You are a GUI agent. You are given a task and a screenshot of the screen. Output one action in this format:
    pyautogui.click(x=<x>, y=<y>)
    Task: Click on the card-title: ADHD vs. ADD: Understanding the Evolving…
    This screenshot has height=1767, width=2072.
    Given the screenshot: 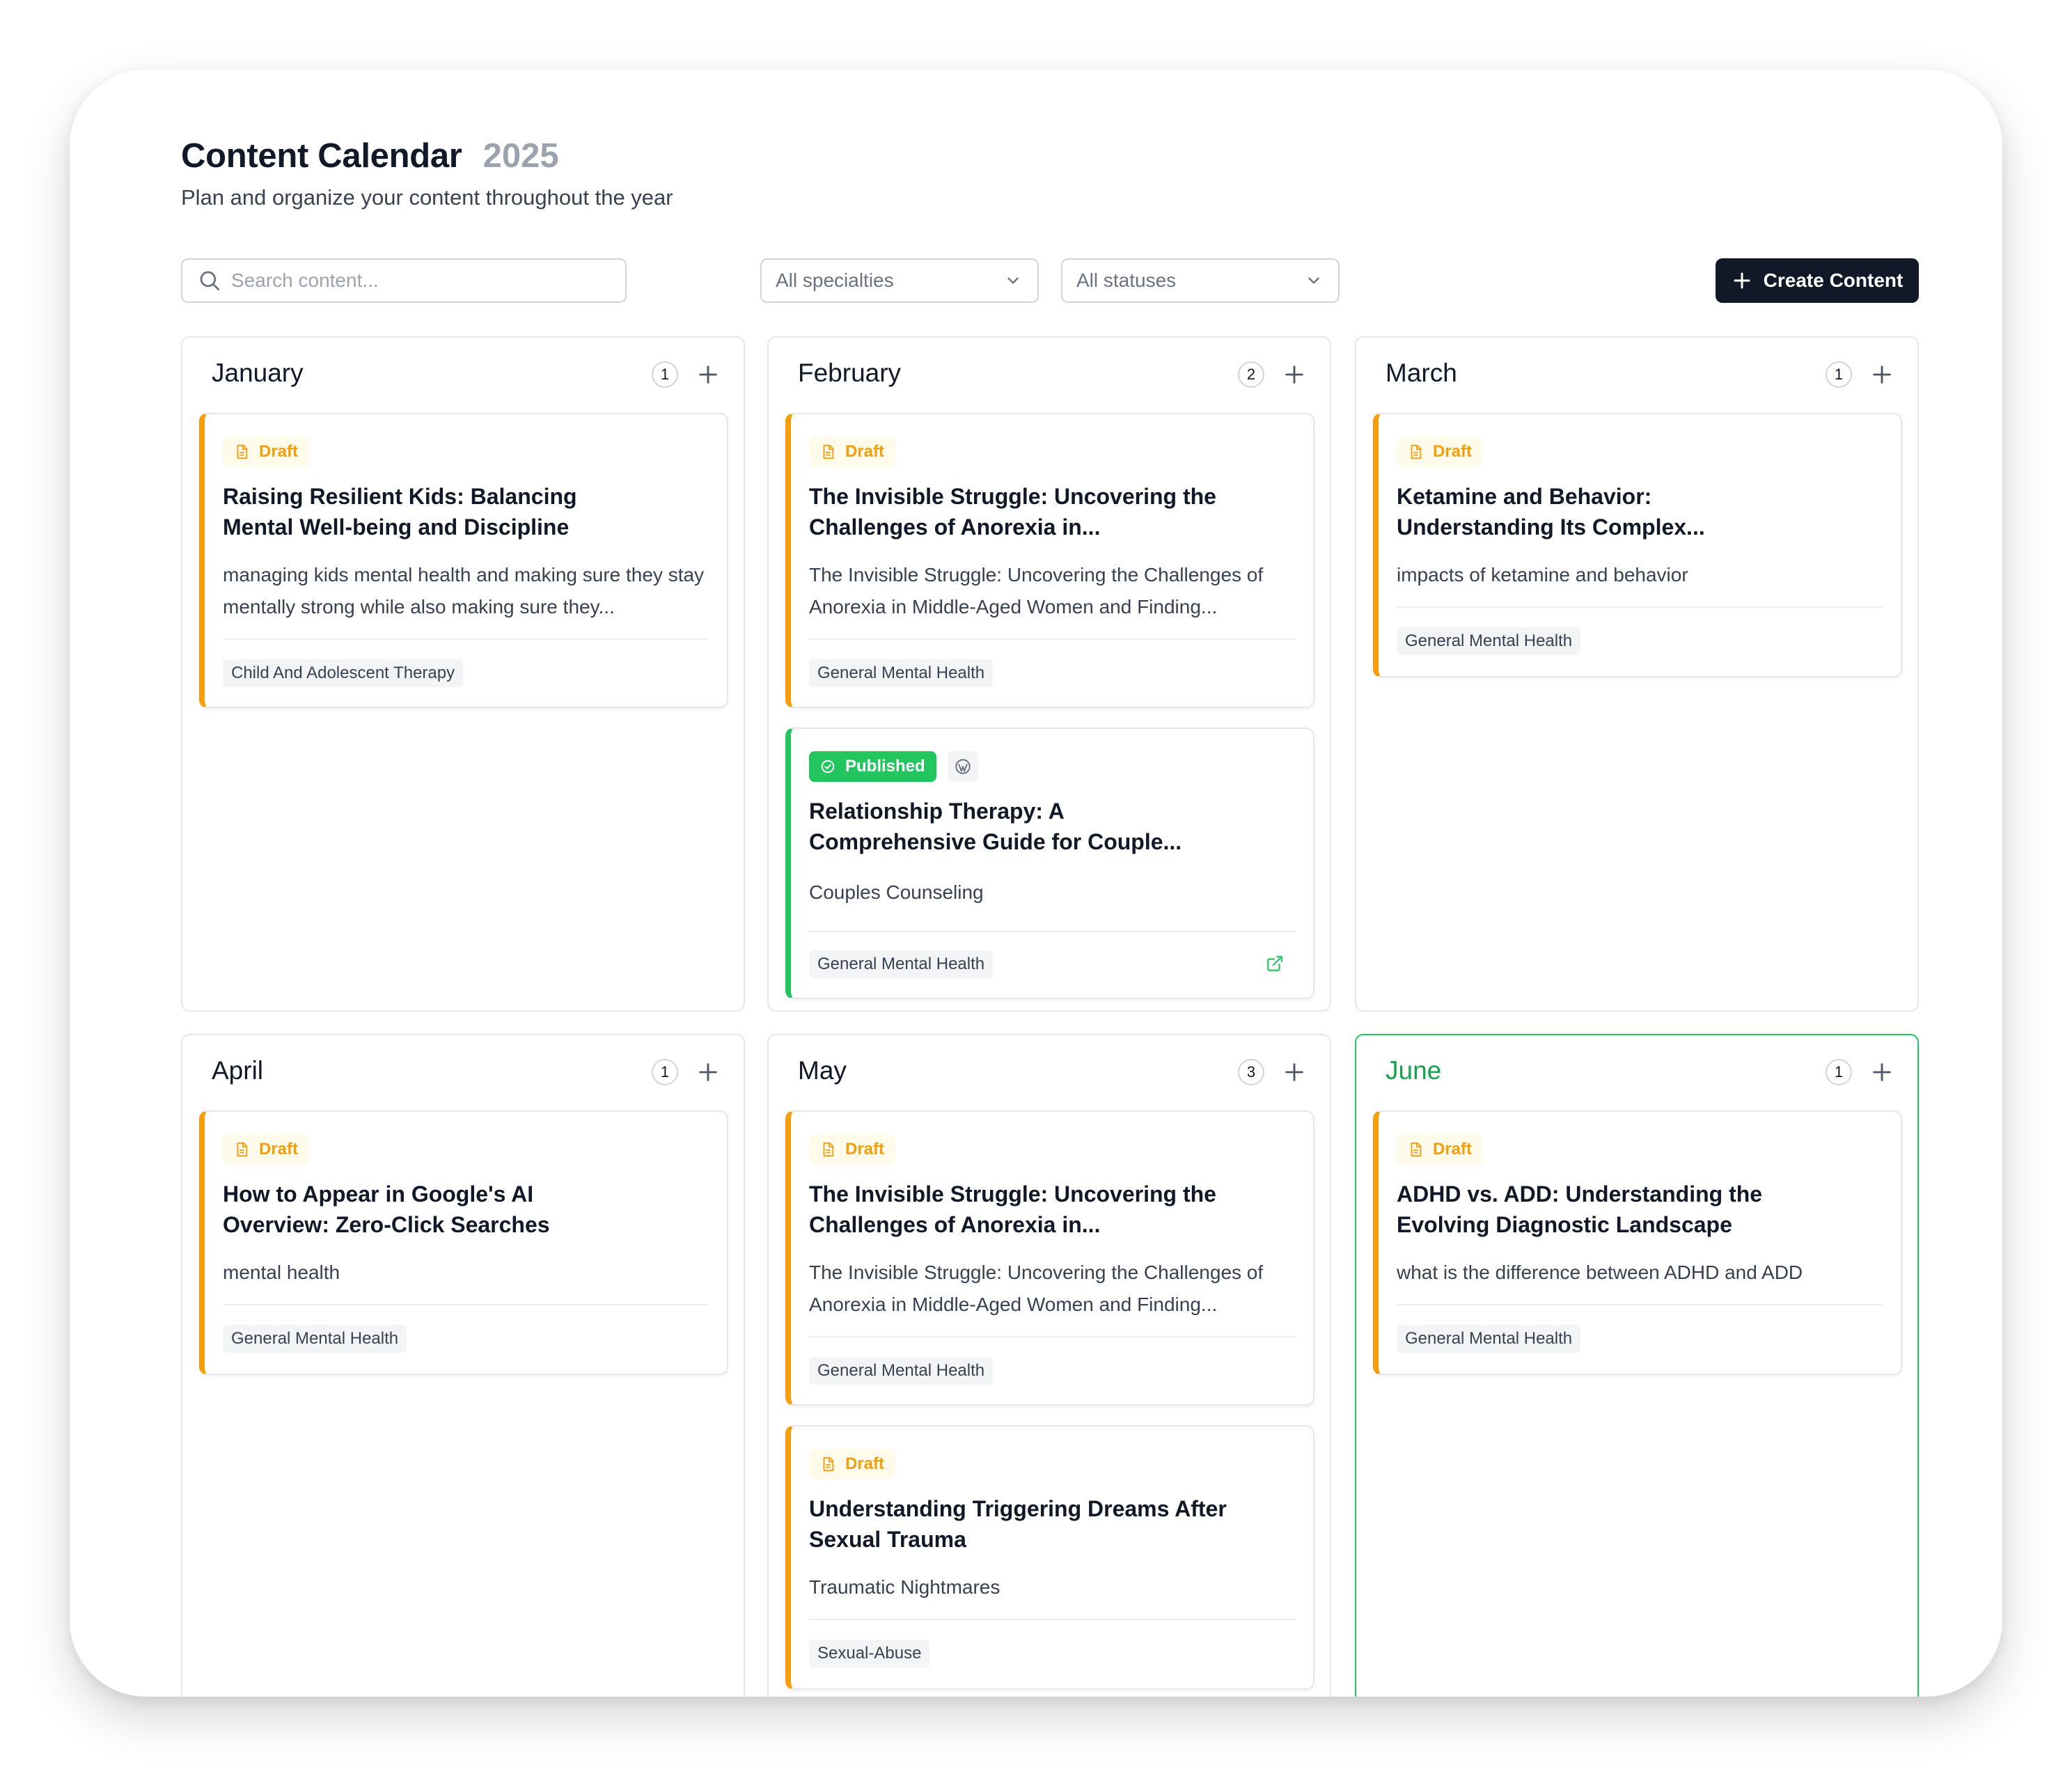 What is the action you would take?
    pyautogui.click(x=1580, y=1209)
    